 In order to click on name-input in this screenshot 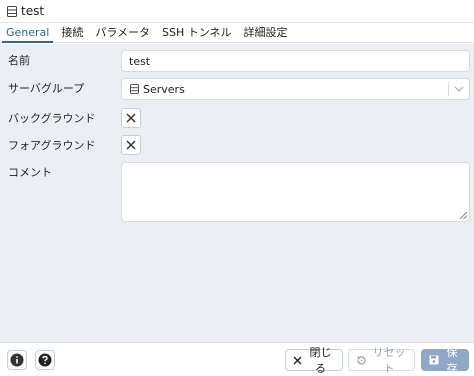, I will do `click(295, 61)`.